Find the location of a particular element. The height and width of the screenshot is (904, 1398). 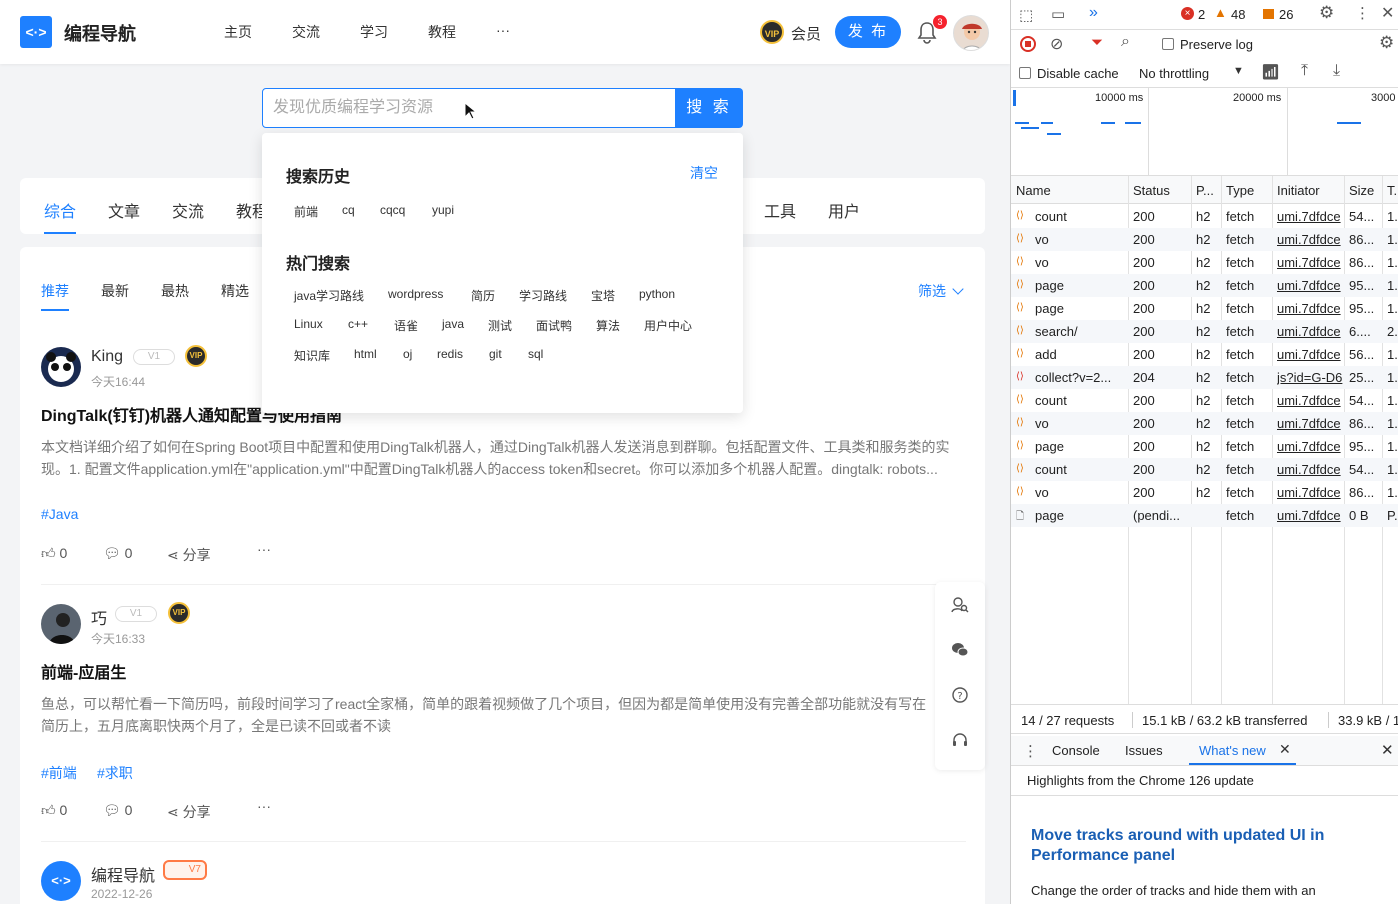

user-search-icon is located at coordinates (960, 605).